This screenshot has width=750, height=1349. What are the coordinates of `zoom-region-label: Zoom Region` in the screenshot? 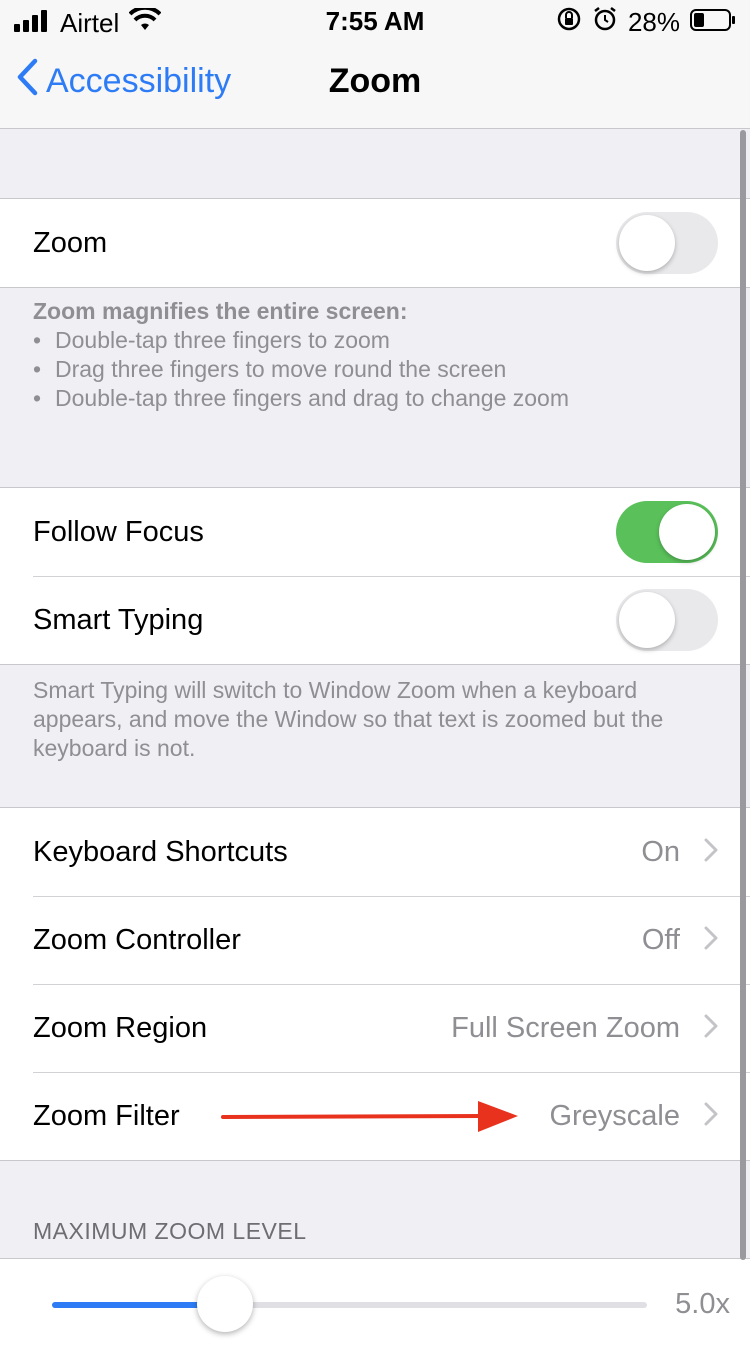 It's located at (120, 1027).